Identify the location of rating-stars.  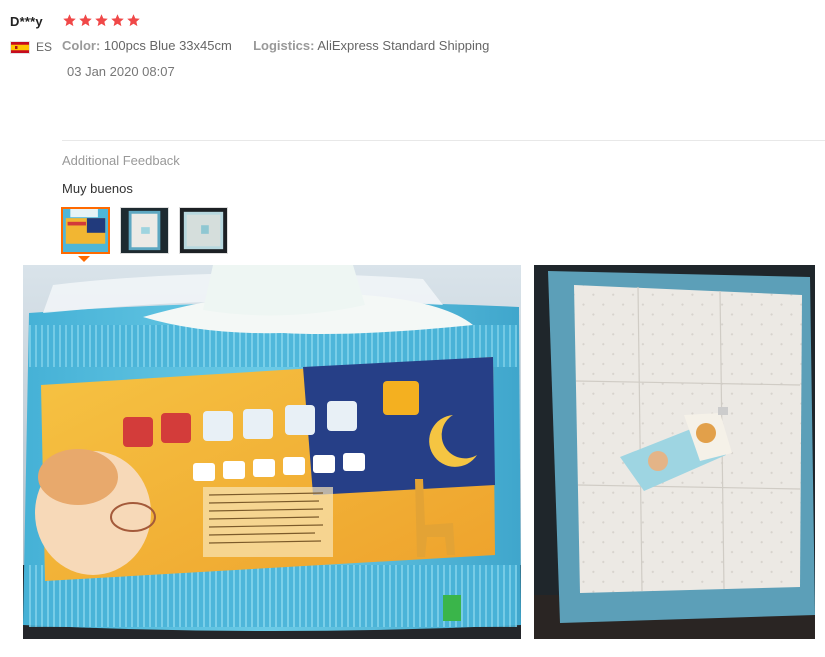
(101, 20).